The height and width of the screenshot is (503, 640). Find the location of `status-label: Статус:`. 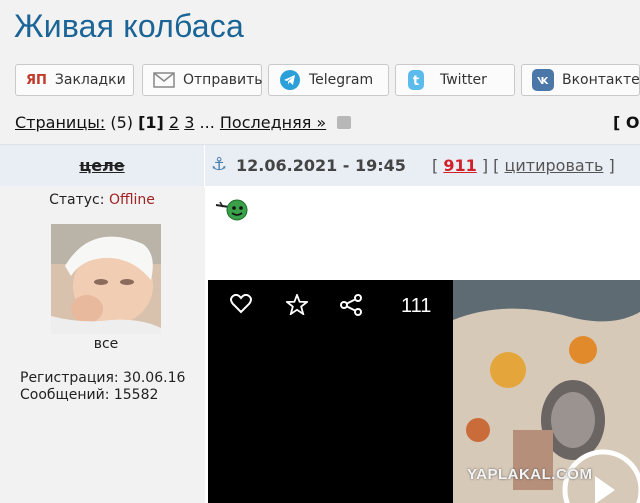

status-label: Статус: is located at coordinates (77, 200).